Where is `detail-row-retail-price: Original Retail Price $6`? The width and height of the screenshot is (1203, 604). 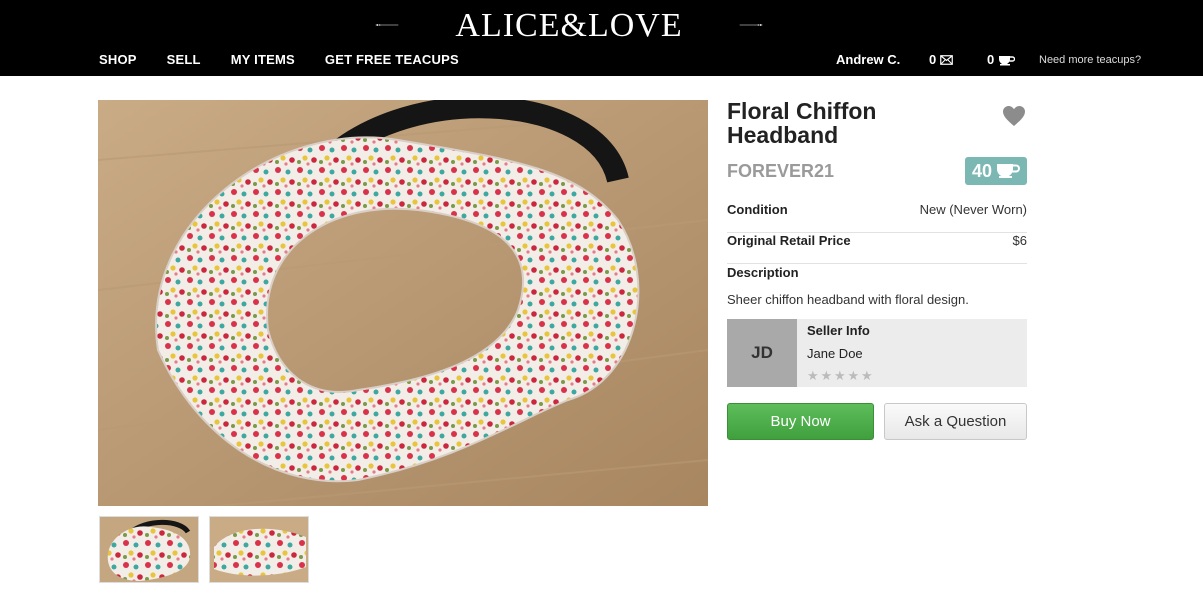
detail-row-retail-price: Original Retail Price $6 is located at coordinates (877, 248).